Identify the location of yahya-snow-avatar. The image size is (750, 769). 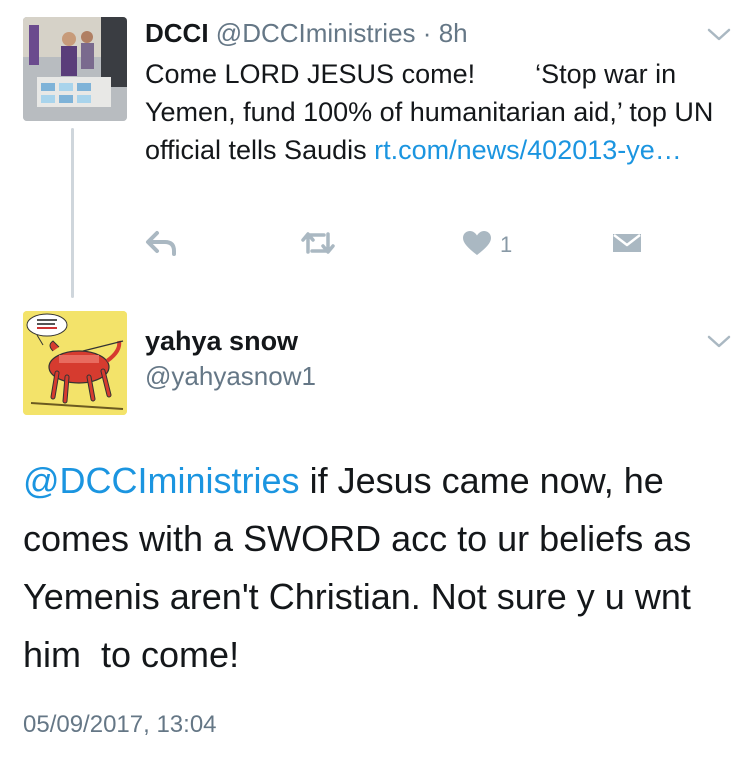
(75, 363).